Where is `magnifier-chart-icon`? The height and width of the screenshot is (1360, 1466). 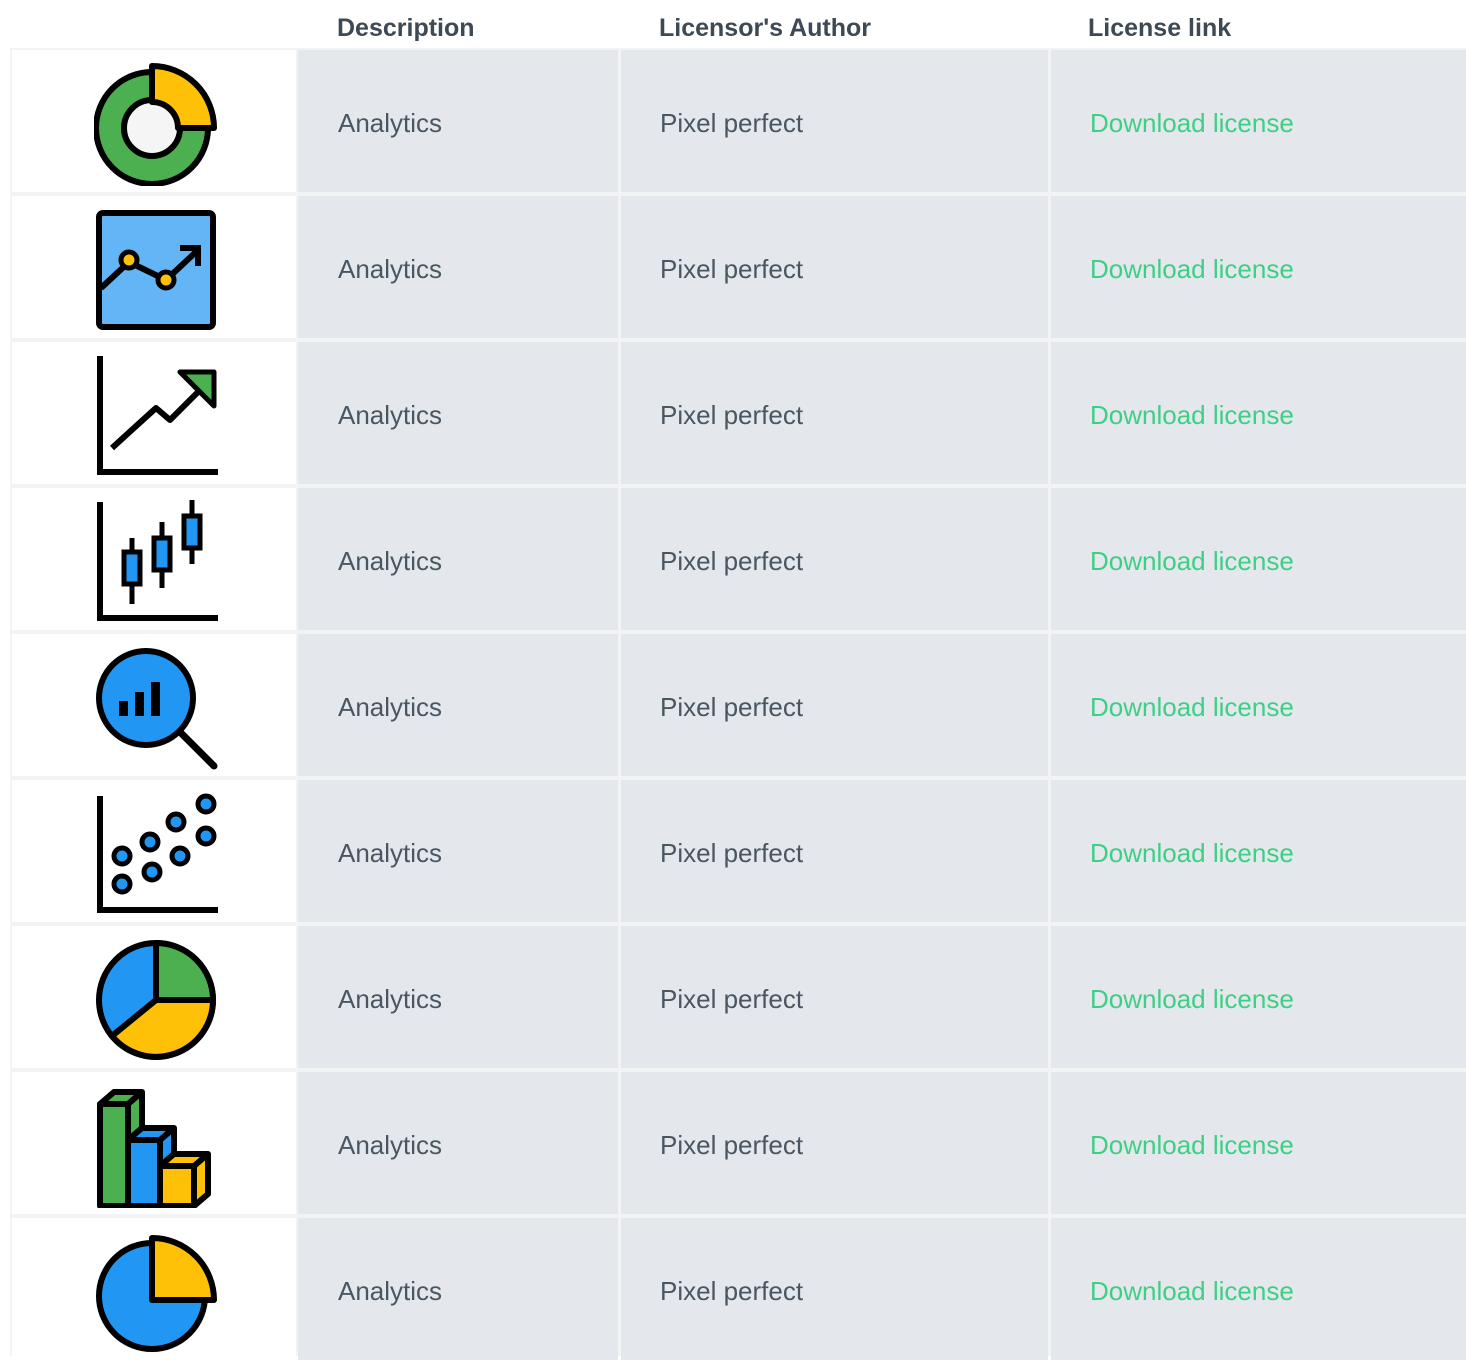 magnifier-chart-icon is located at coordinates (157, 709).